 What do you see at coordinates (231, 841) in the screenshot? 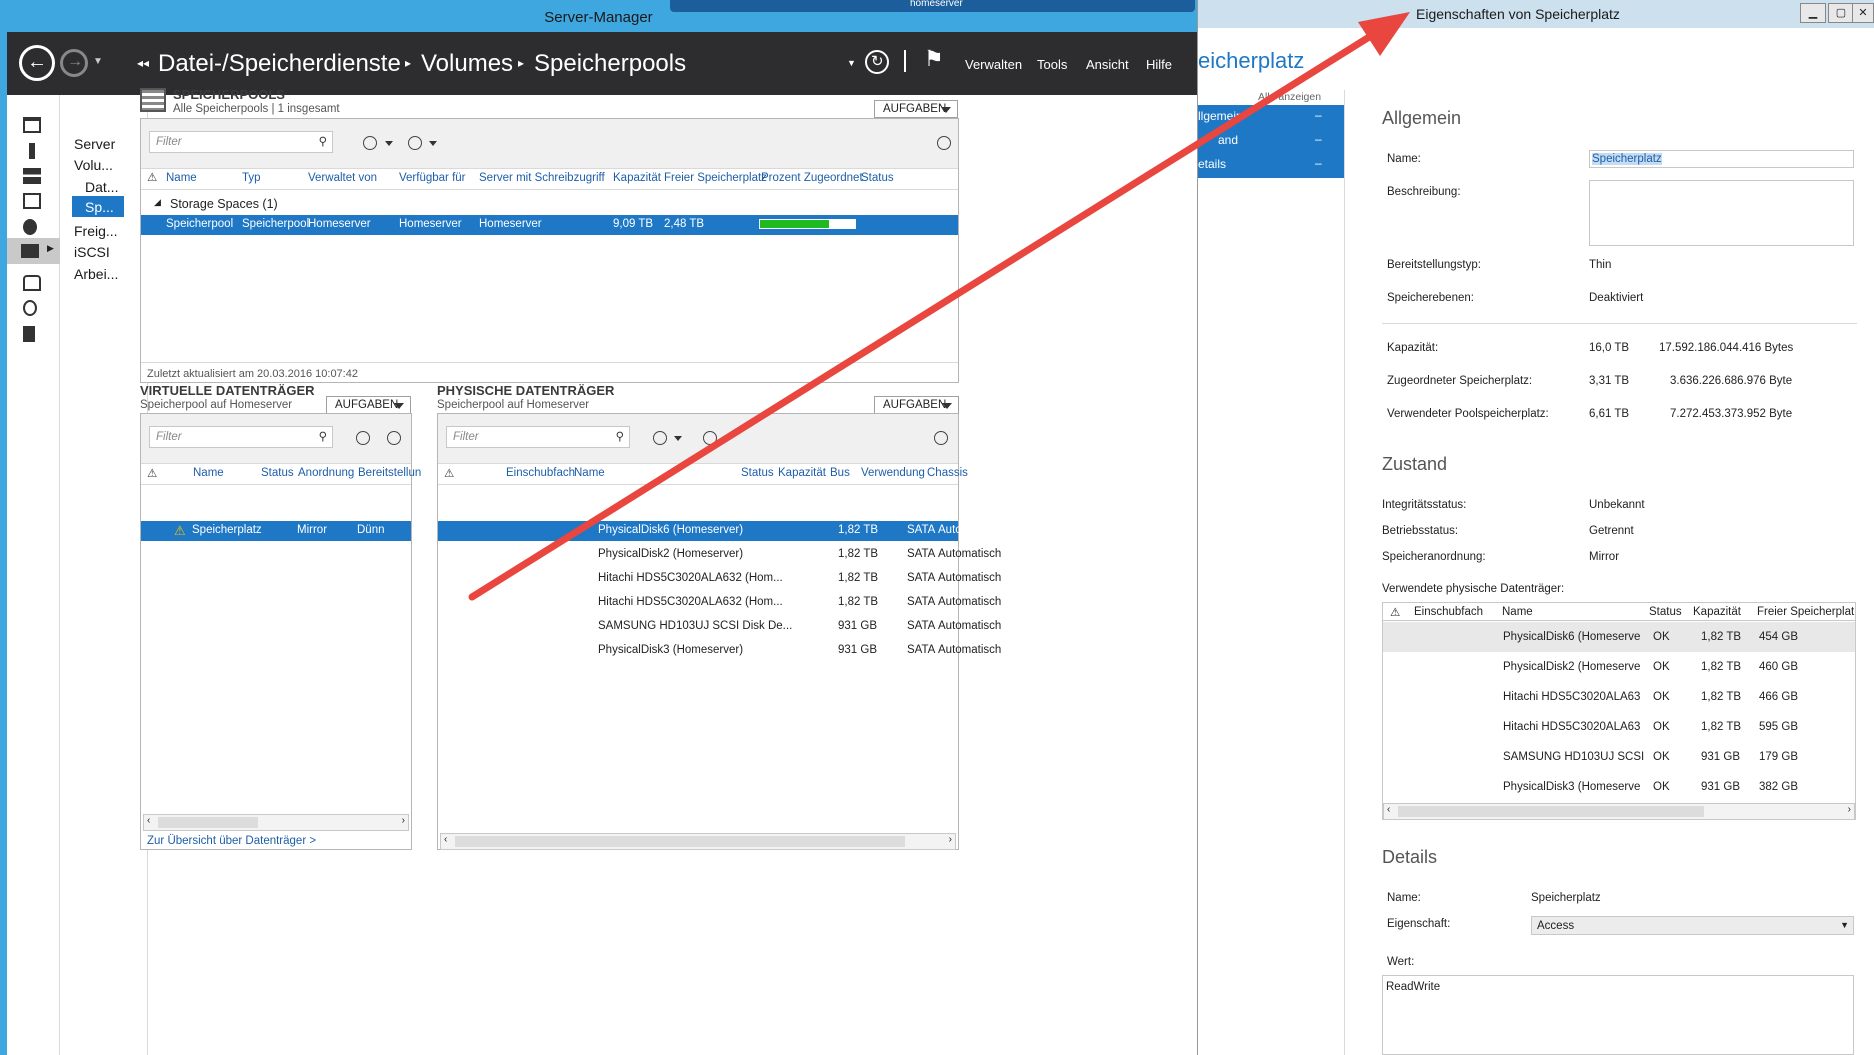
I see `overview-link: Zur Übersicht über Datenträger >` at bounding box center [231, 841].